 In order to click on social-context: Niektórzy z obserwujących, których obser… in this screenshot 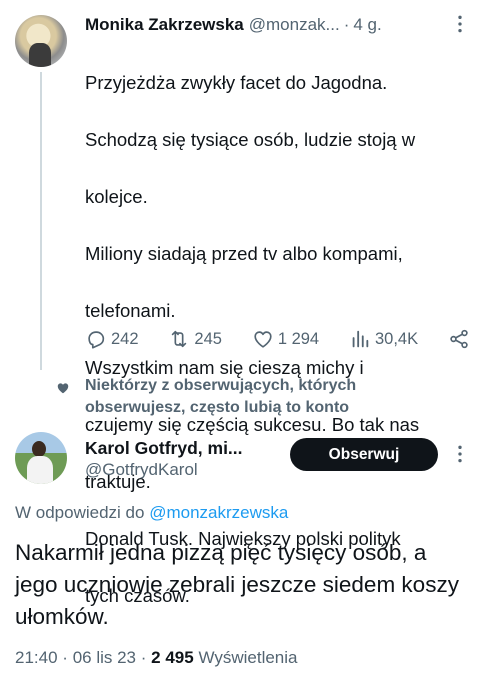, I will do `click(242, 398)`.